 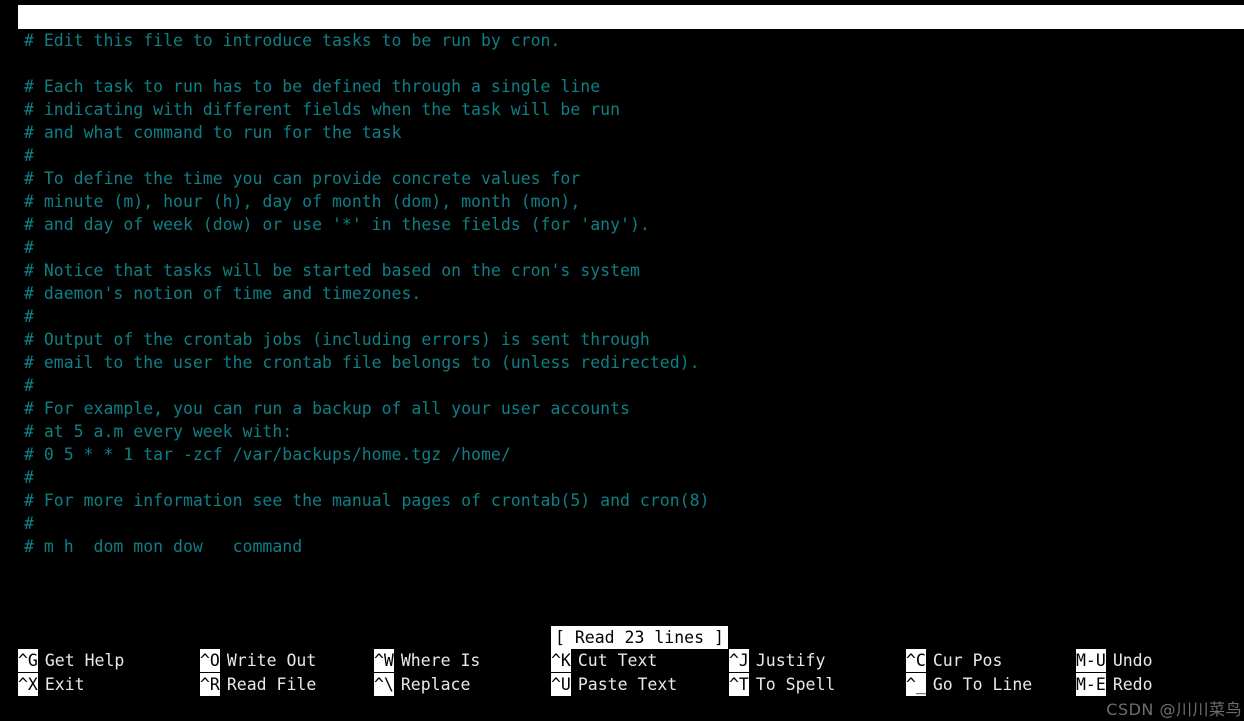 I want to click on shortcut-label: Cut Text, so click(x=617, y=660).